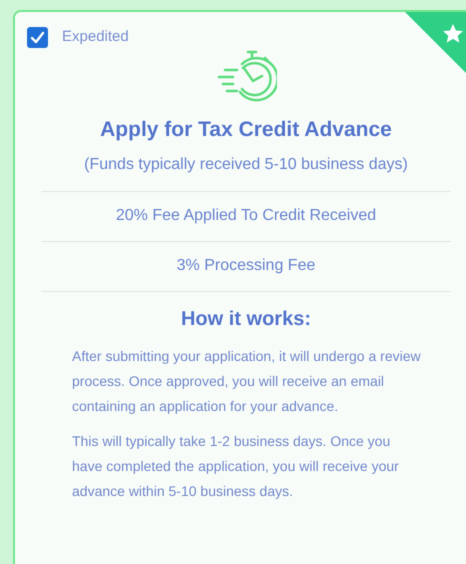  What do you see at coordinates (246, 129) in the screenshot?
I see `card-title: Apply for Tax Credit Advance` at bounding box center [246, 129].